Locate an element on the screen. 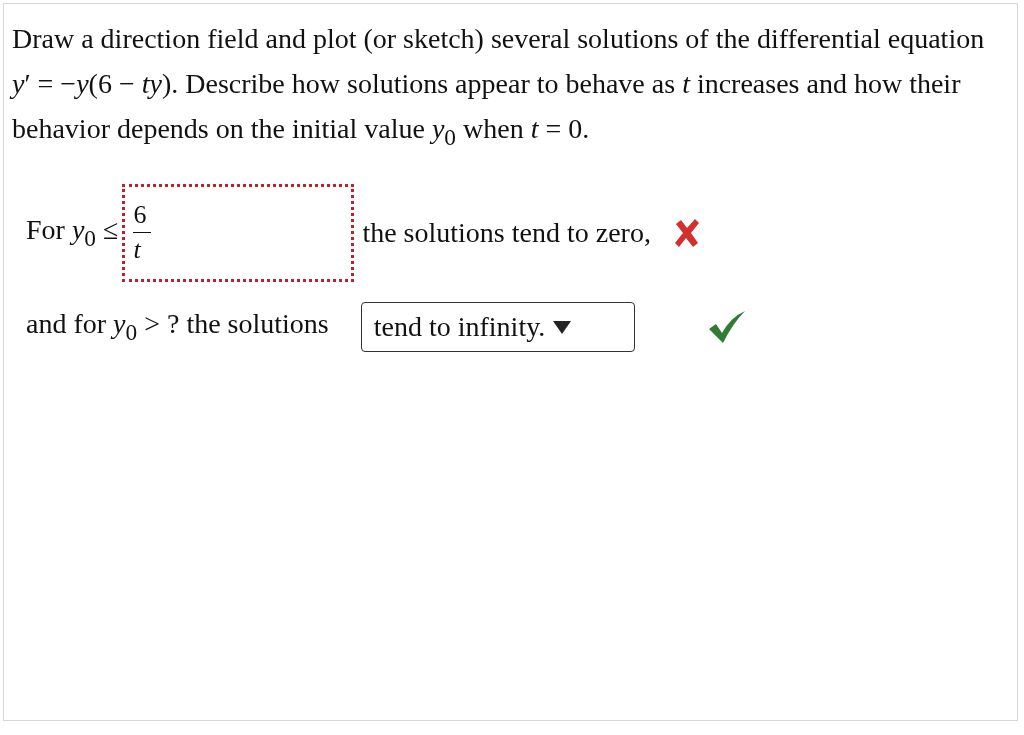 The width and height of the screenshot is (1024, 735). fraction-numerator: 6 is located at coordinates (140, 215).